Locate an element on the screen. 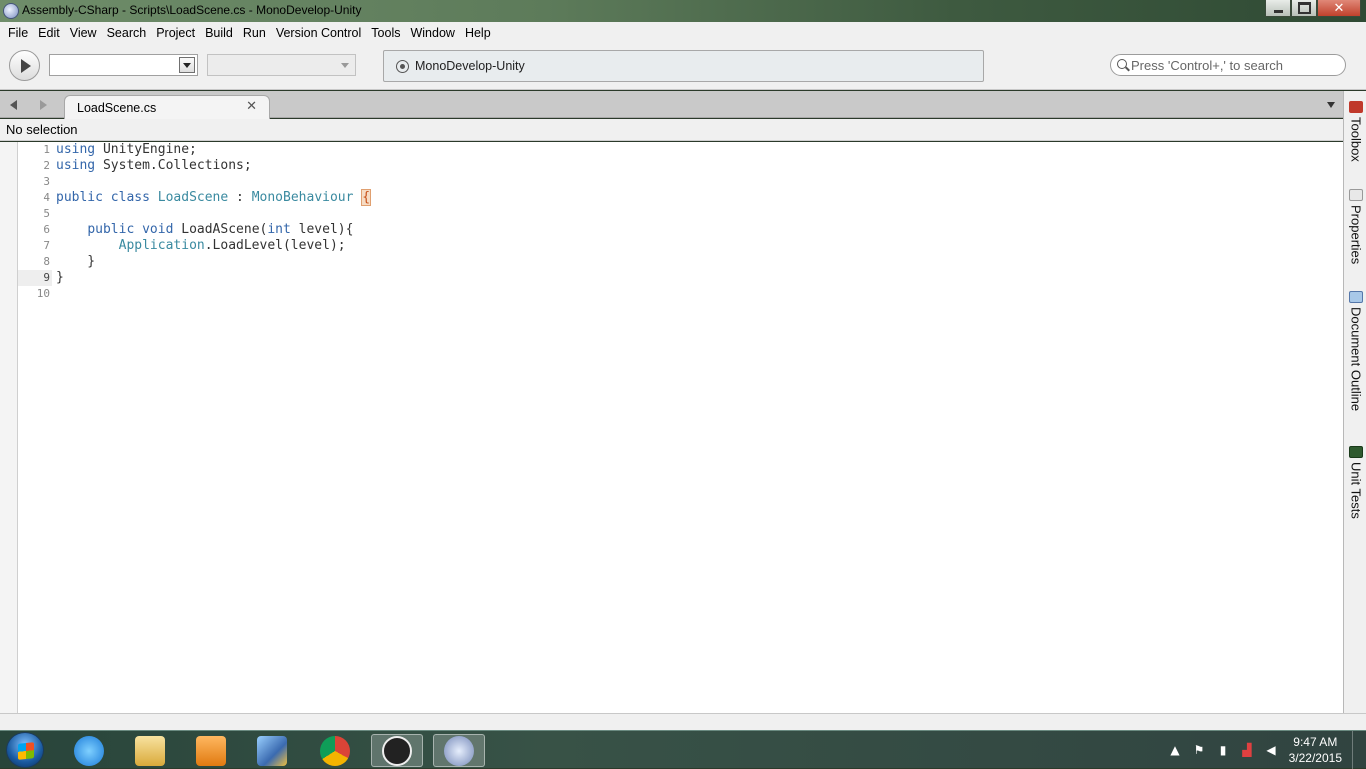 The width and height of the screenshot is (1366, 769). taskbar-media-player is located at coordinates (211, 750).